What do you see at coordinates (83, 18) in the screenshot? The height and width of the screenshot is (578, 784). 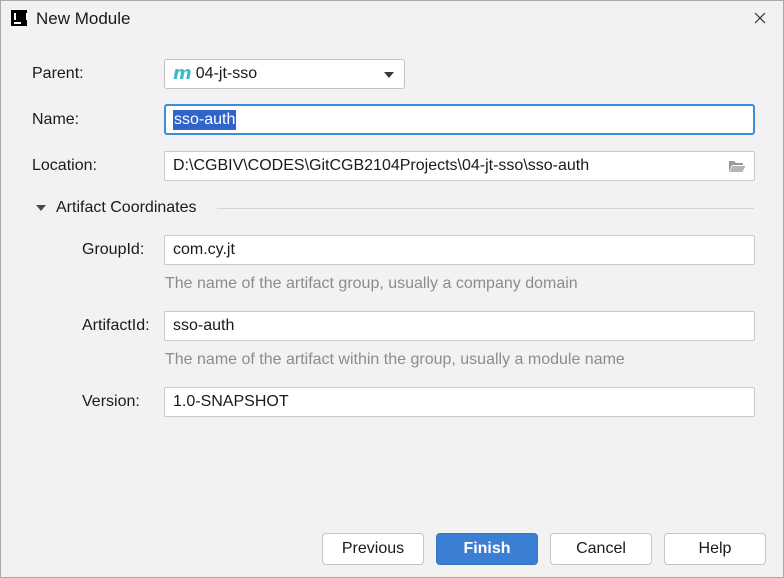 I see `dialog-title: New Module` at bounding box center [83, 18].